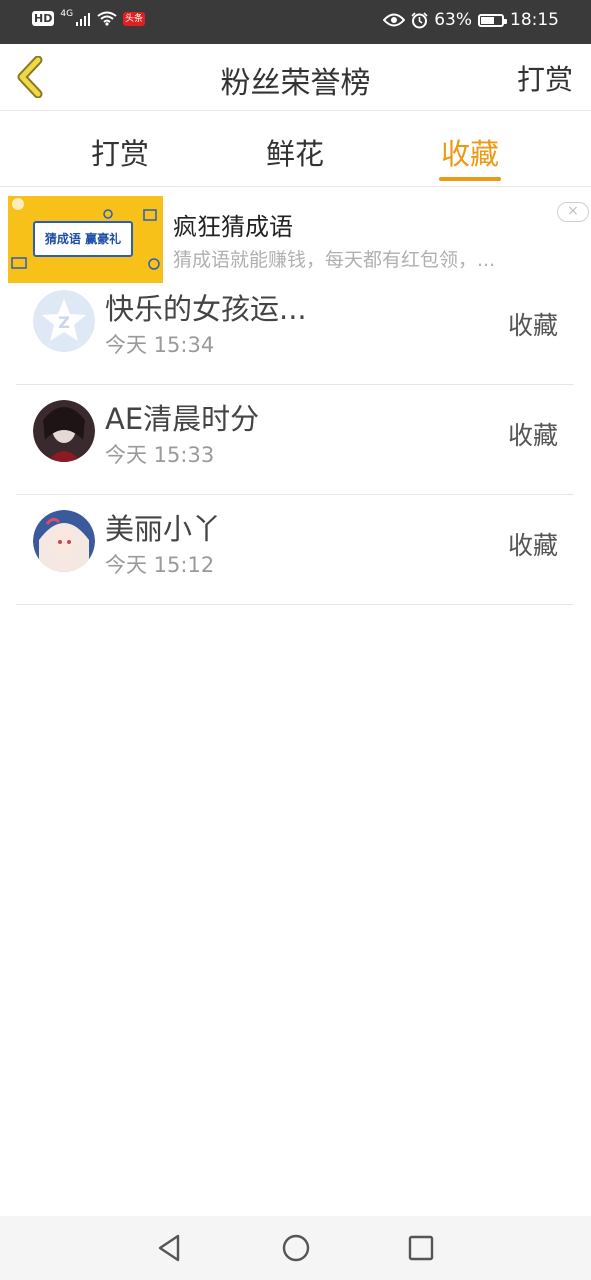 The width and height of the screenshot is (591, 1280). I want to click on timestamp: 今天 15:33, so click(160, 455).